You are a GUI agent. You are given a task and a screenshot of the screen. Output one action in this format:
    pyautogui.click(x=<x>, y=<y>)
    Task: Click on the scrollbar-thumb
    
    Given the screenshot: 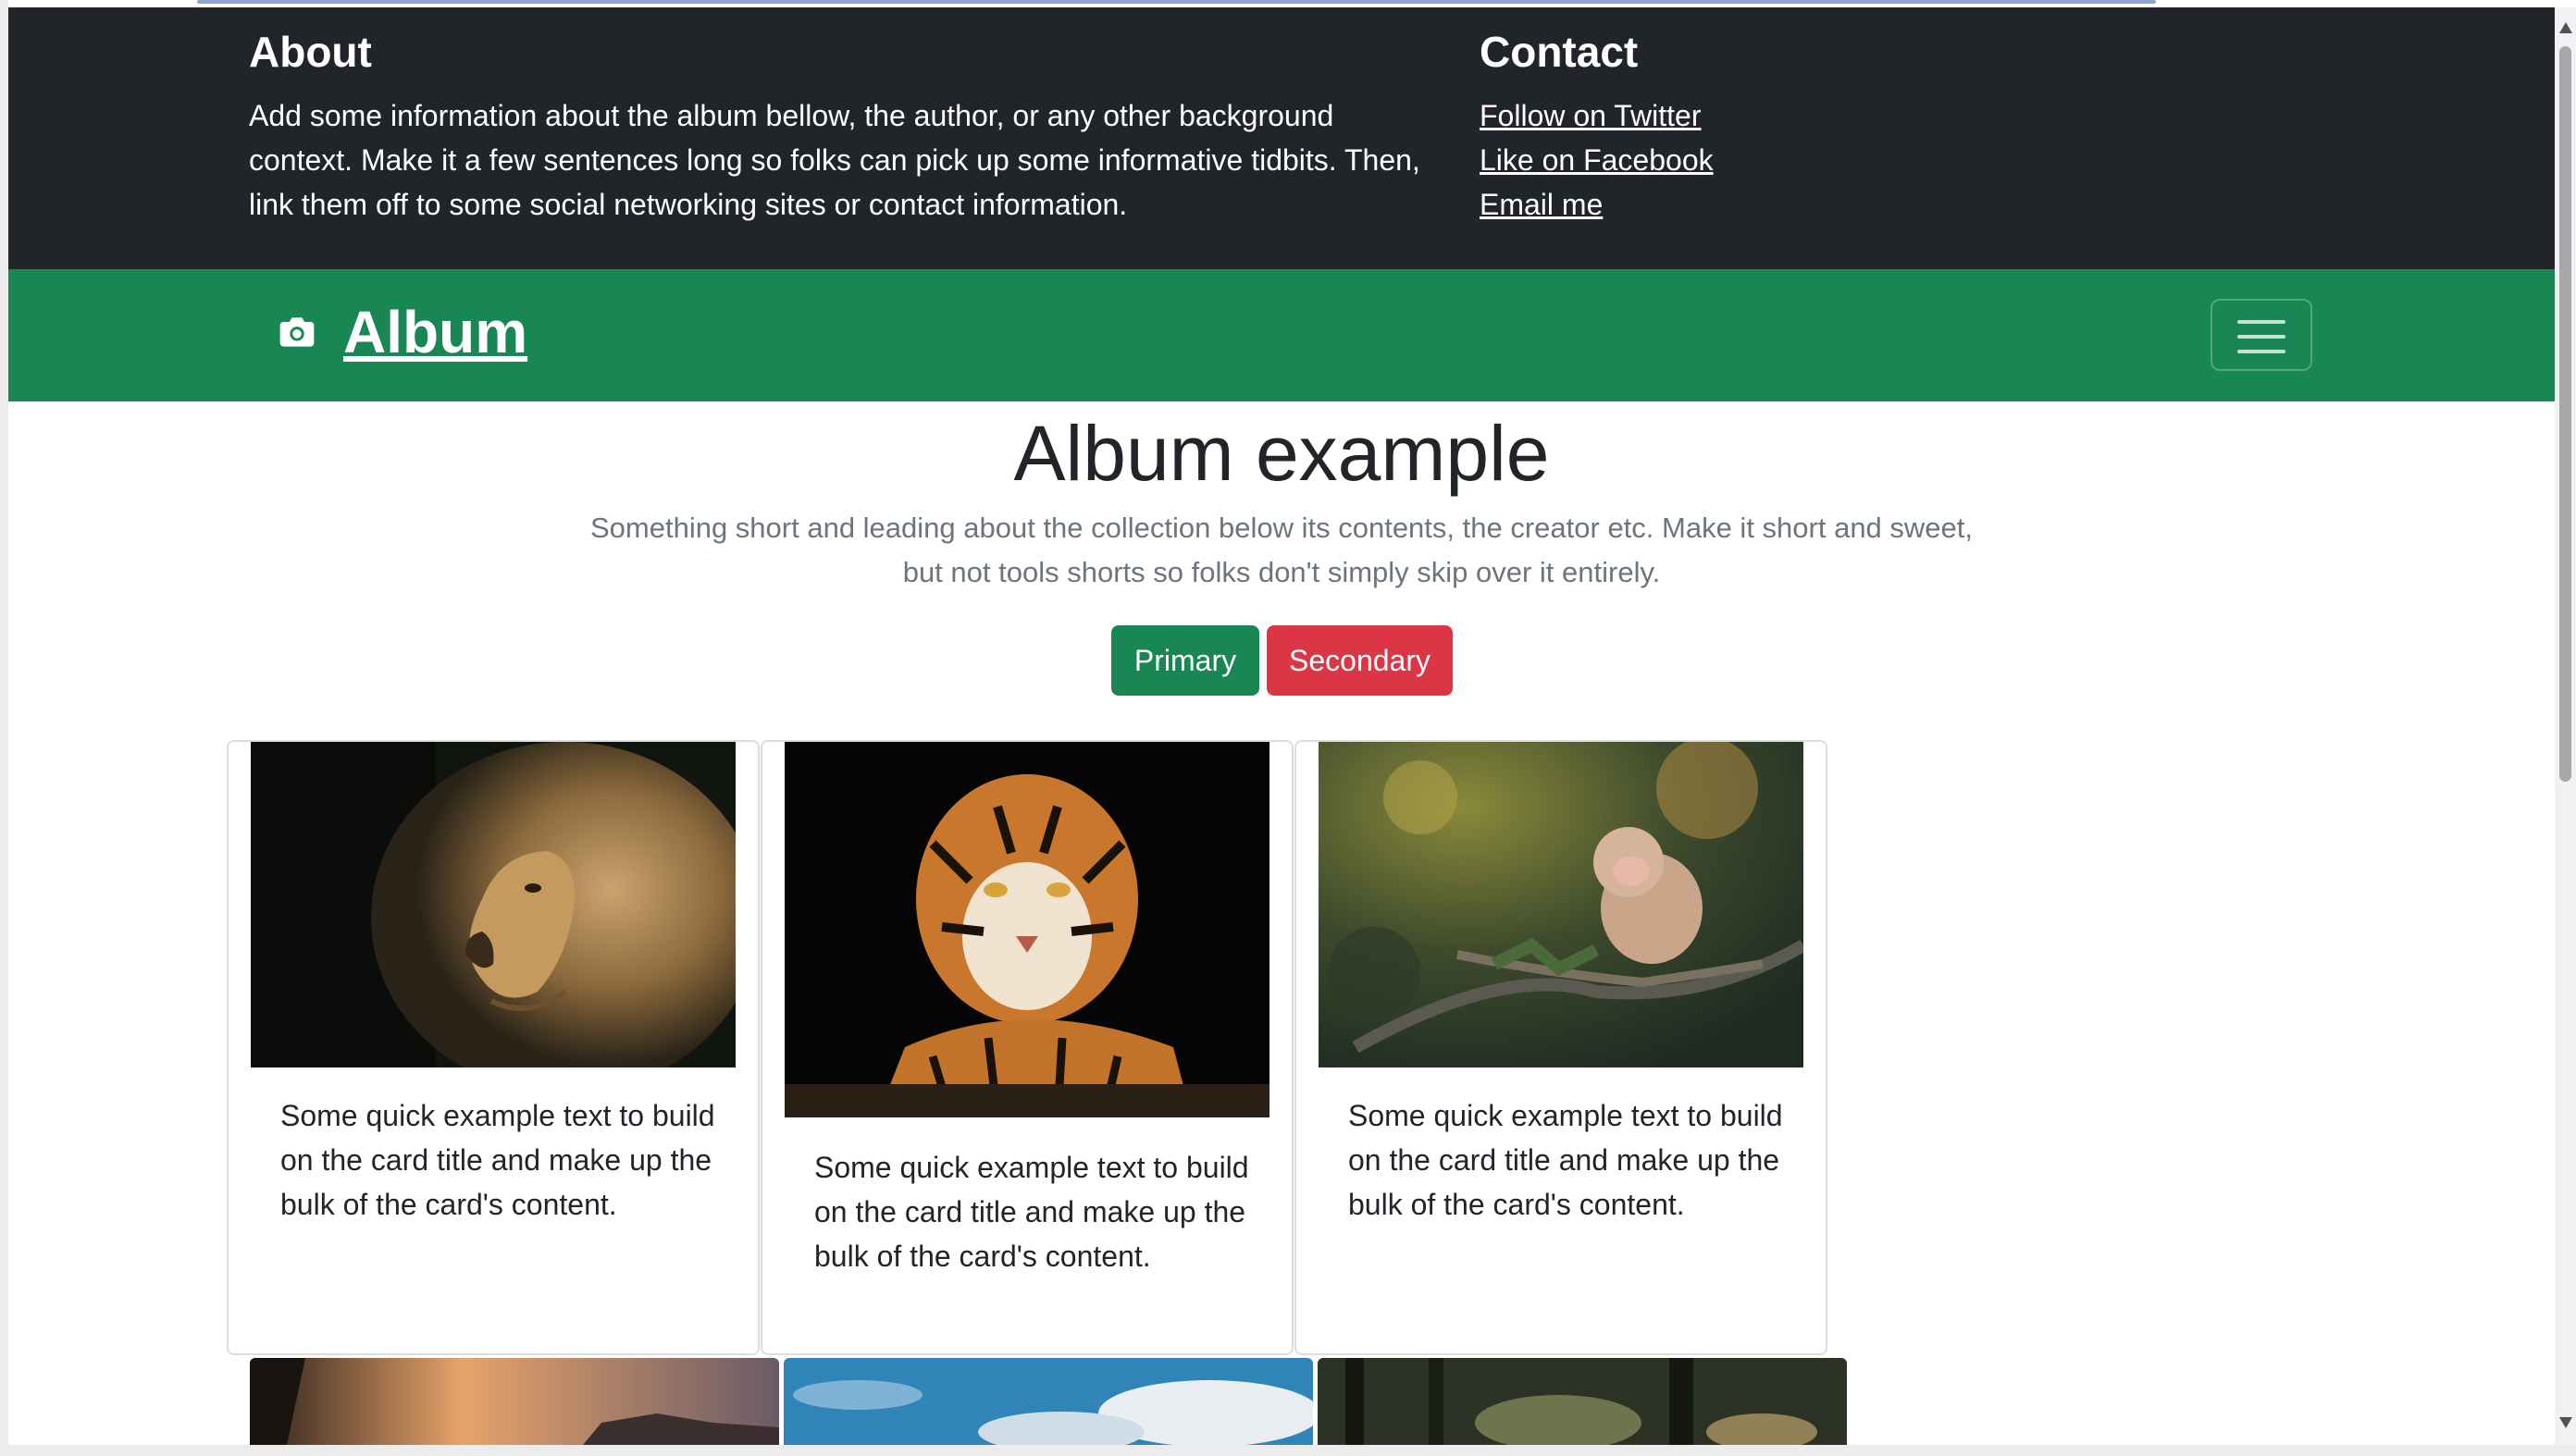 What is the action you would take?
    pyautogui.click(x=2565, y=414)
    